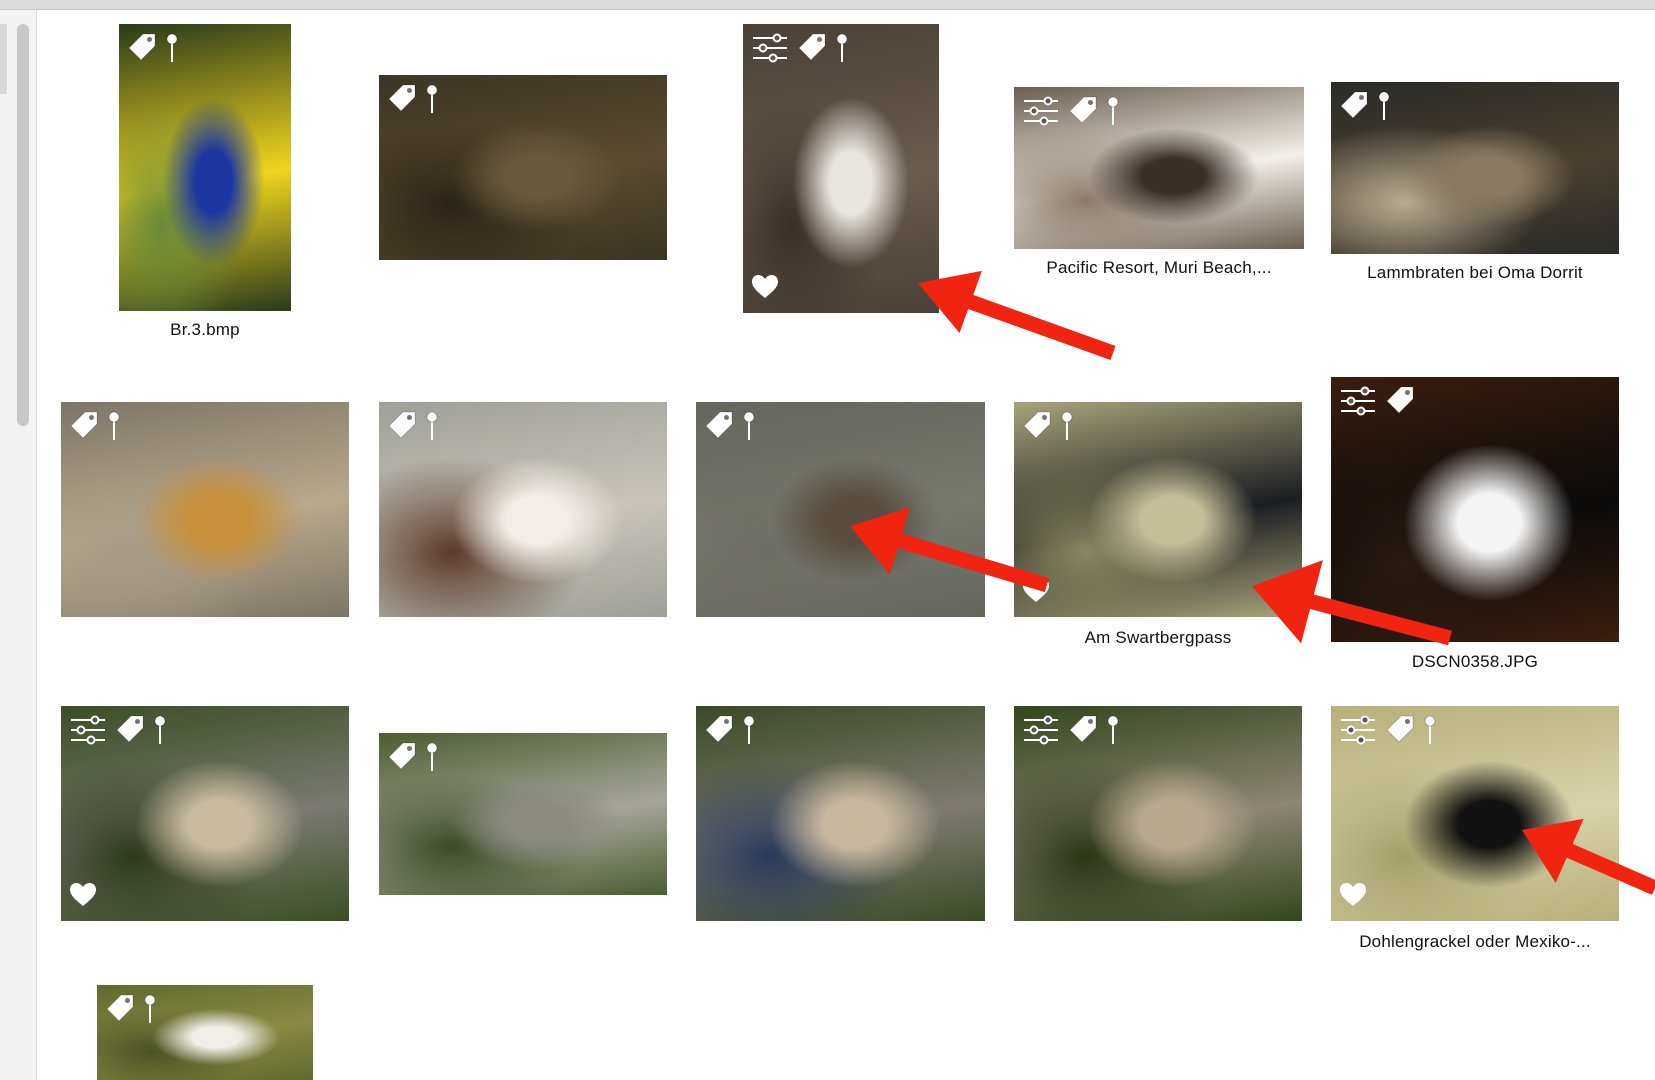 The image size is (1655, 1080). Describe the element at coordinates (3, 59) in the screenshot. I see `sidebar-handle` at that location.